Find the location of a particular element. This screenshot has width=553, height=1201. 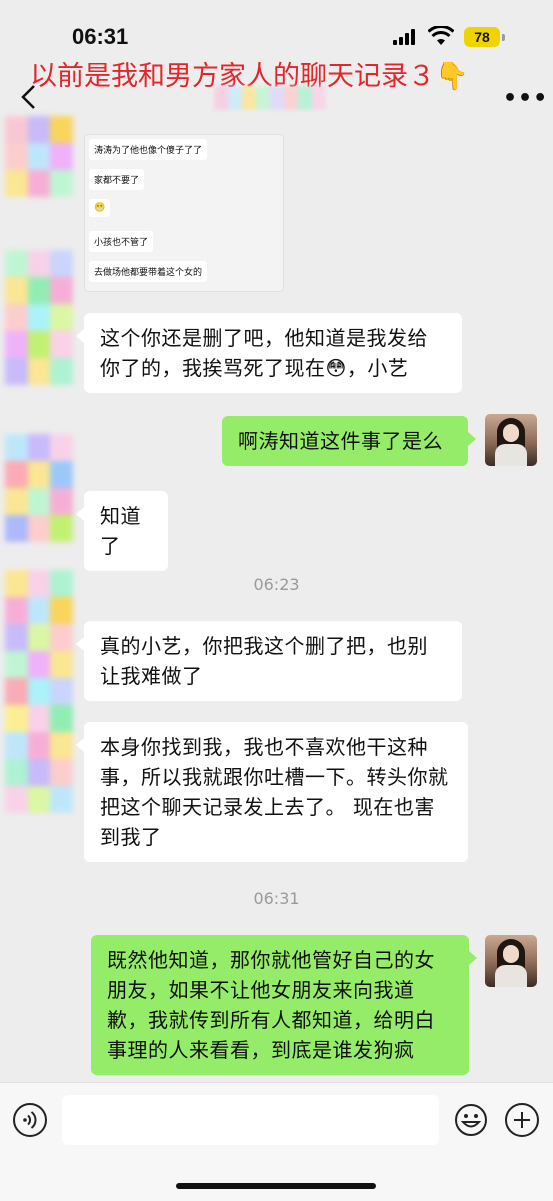

screenshot-message: 😬 is located at coordinates (100, 208).